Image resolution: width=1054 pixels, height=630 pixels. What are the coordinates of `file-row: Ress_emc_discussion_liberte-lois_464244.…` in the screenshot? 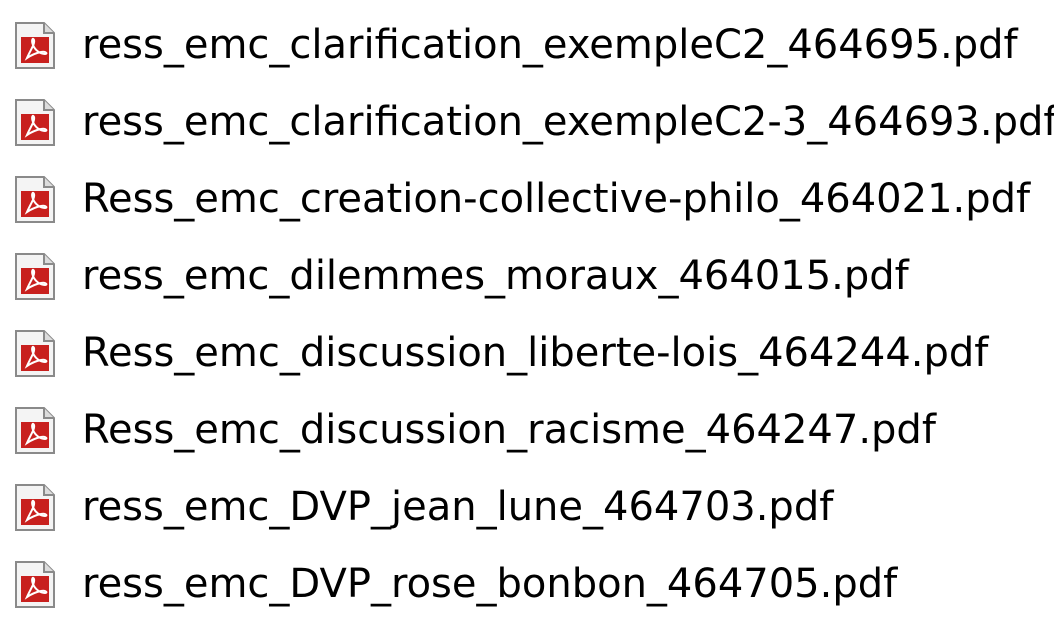 It's located at (527, 354).